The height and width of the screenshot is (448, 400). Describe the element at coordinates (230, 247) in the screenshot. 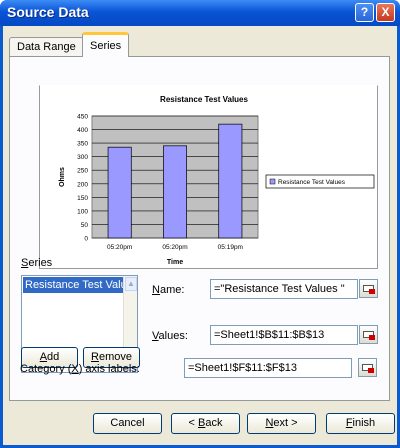

I see `x-tick-label: 05:19pm` at that location.